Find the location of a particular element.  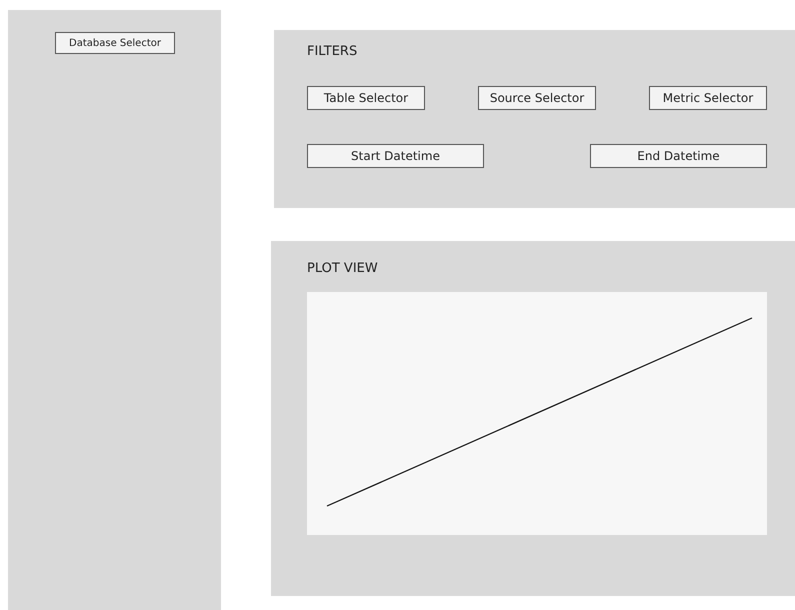

datetime-field: Start Datetime is located at coordinates (395, 156).